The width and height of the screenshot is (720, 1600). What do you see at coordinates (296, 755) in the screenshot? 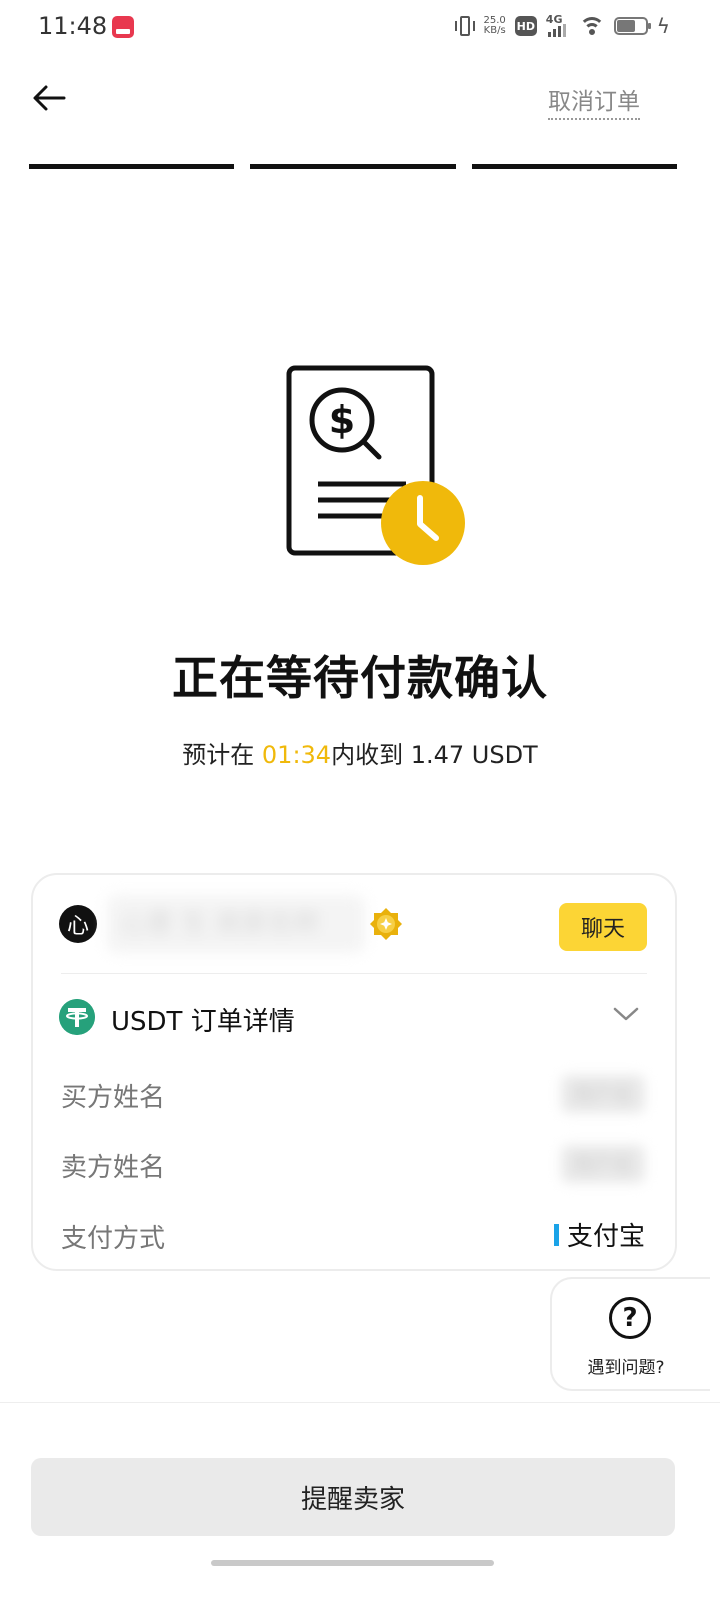
I see `countdown-timer: 01:34` at bounding box center [296, 755].